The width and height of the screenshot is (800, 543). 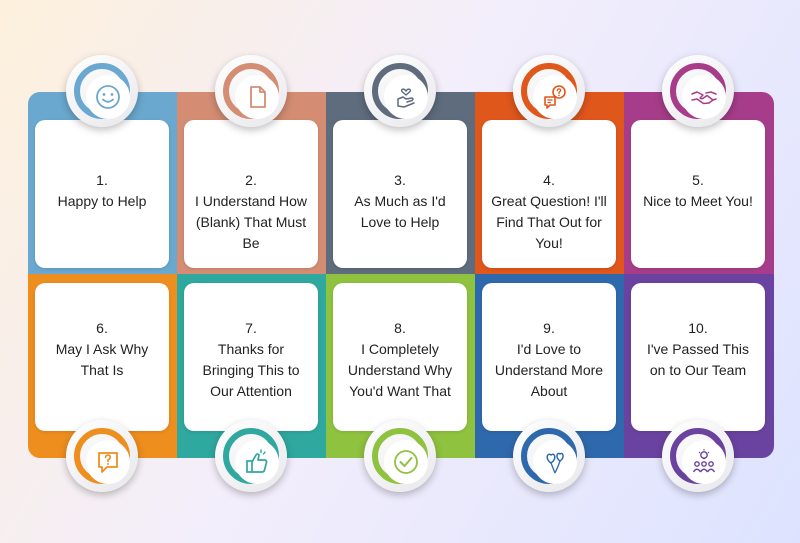 I want to click on handshake-icon, so click(x=704, y=98).